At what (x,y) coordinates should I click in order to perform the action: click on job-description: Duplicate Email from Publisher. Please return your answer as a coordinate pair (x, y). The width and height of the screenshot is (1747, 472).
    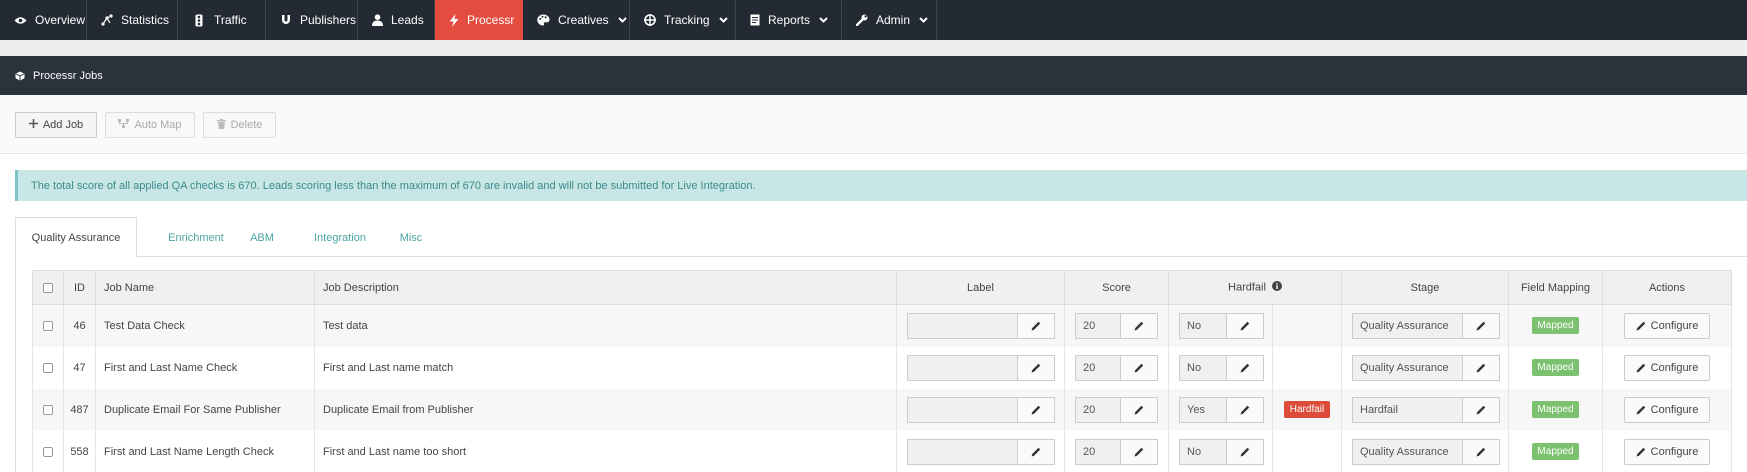
    Looking at the image, I should click on (605, 409).